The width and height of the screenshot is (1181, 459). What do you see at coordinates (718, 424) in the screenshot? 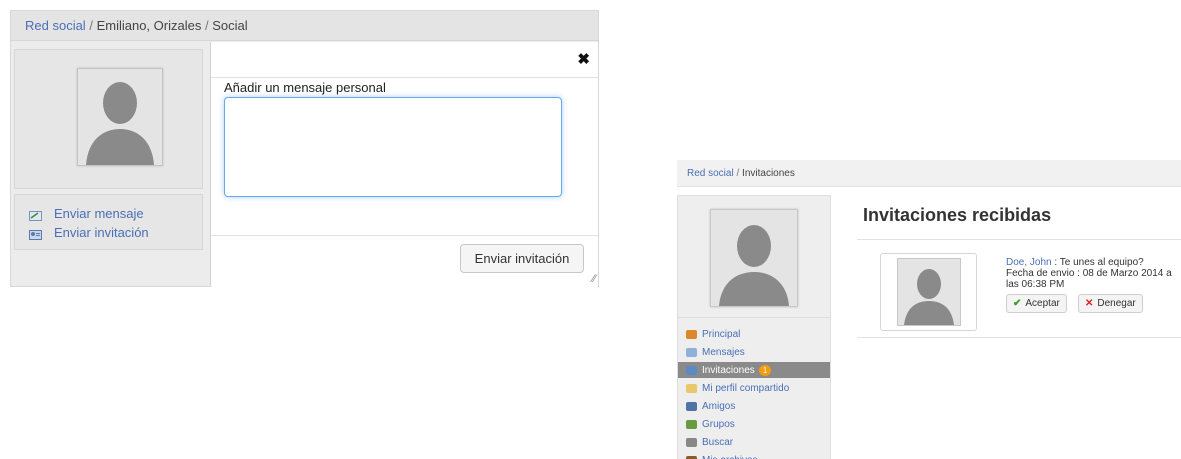
I see `sidebar-item-label: Grupos` at bounding box center [718, 424].